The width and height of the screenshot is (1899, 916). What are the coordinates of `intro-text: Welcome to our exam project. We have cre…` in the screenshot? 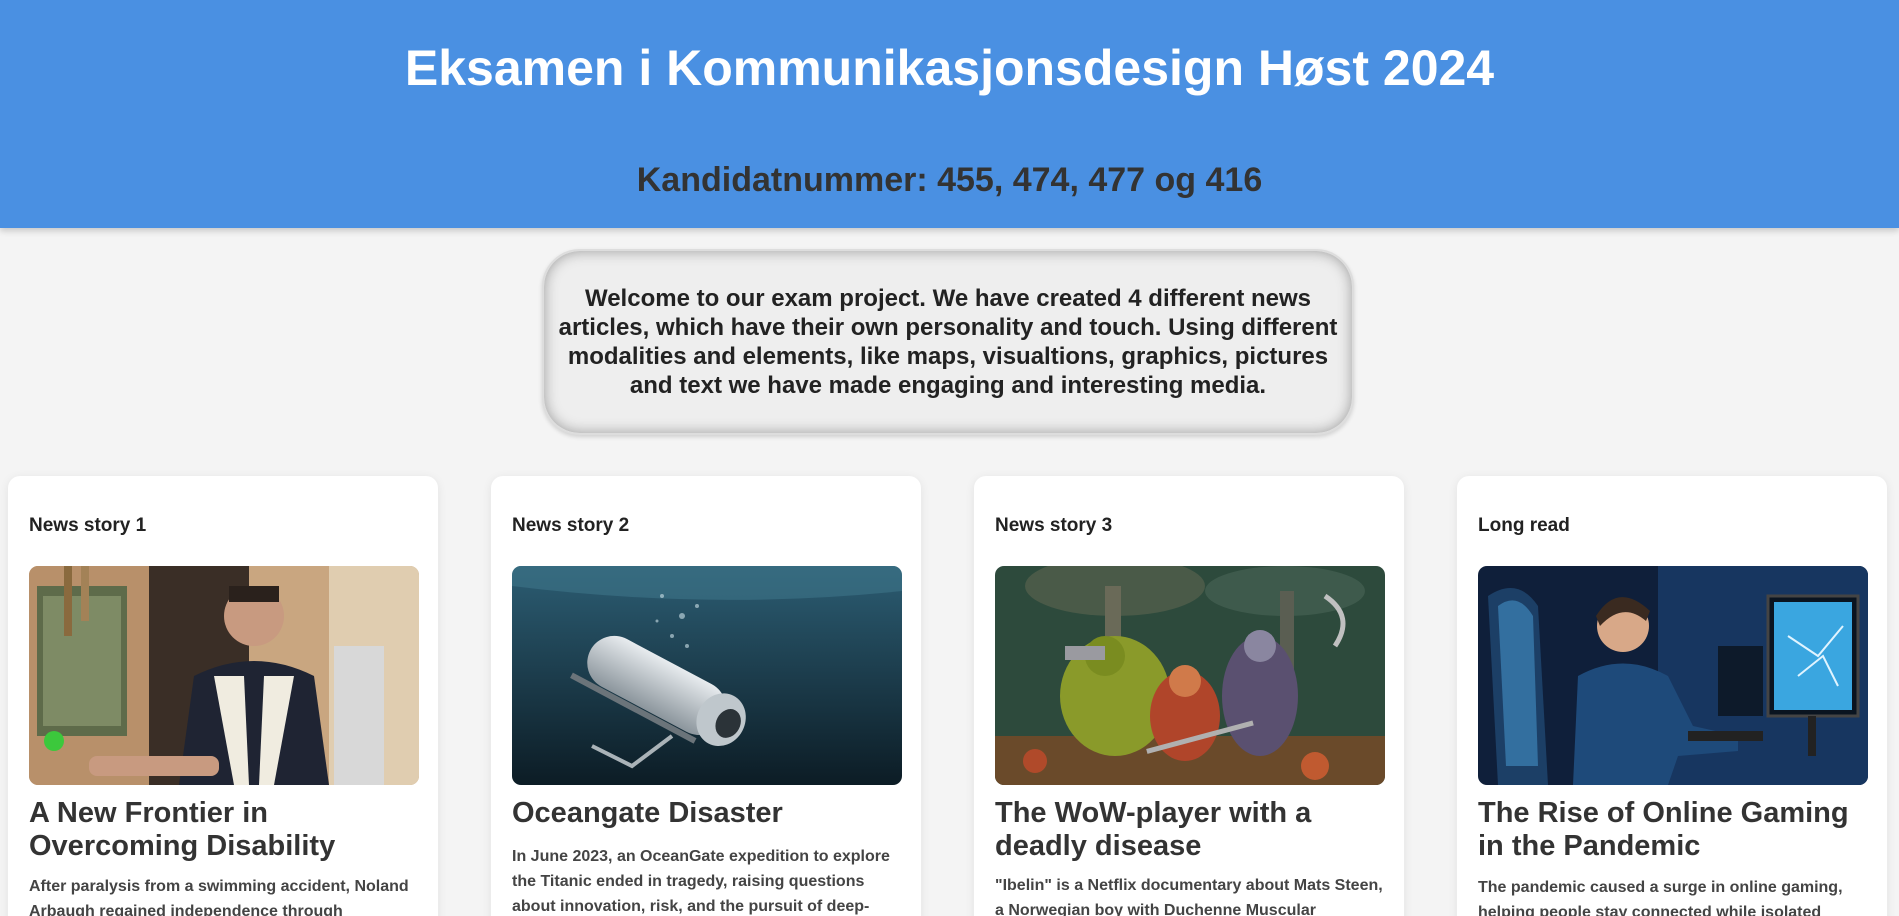 It's located at (948, 342).